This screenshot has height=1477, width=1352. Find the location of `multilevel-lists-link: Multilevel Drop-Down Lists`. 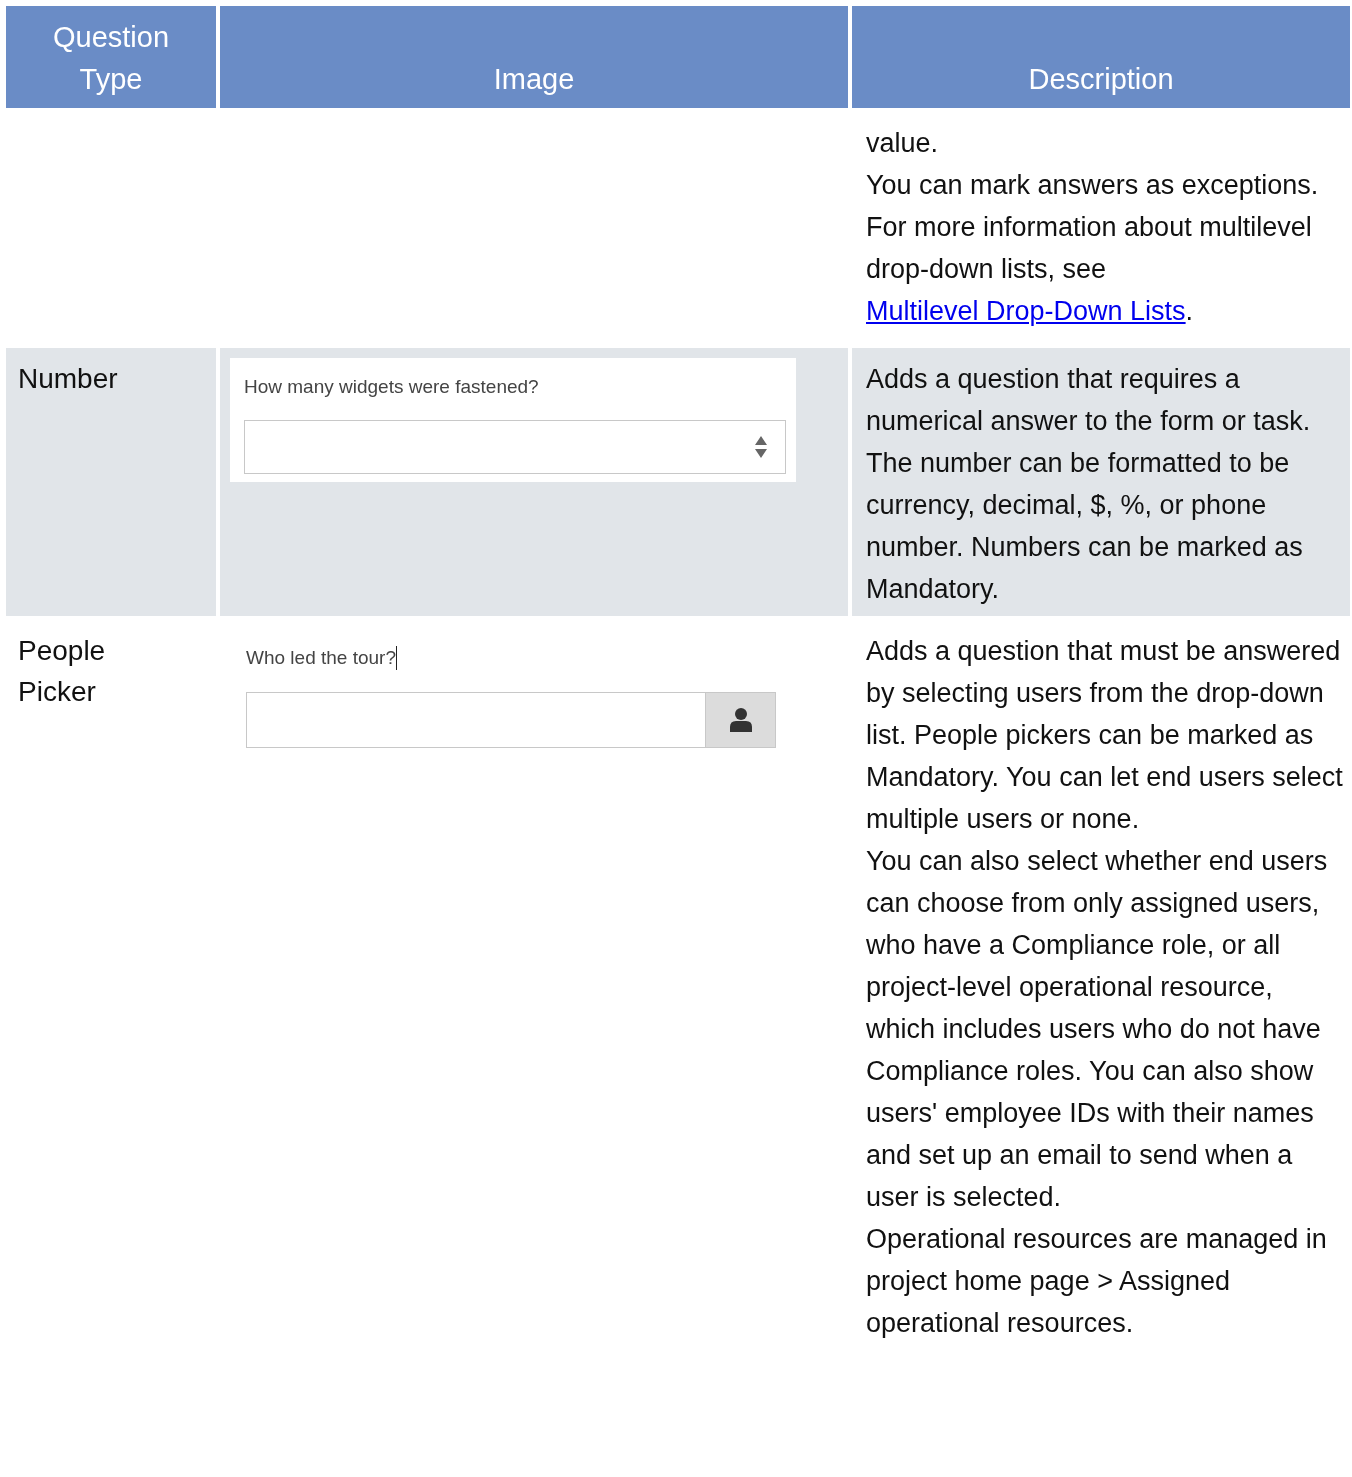

multilevel-lists-link: Multilevel Drop-Down Lists is located at coordinates (1026, 311).